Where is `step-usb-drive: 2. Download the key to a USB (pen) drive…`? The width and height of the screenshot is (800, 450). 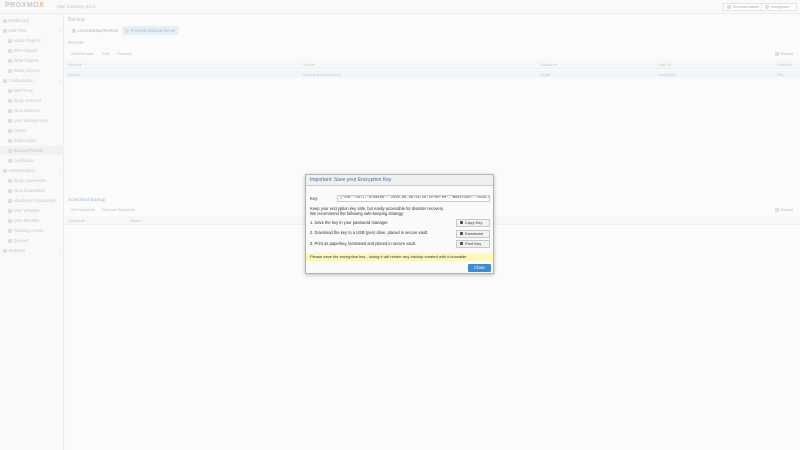
step-usb-drive: 2. Download the key to a USB (pen) drive… is located at coordinates (369, 232).